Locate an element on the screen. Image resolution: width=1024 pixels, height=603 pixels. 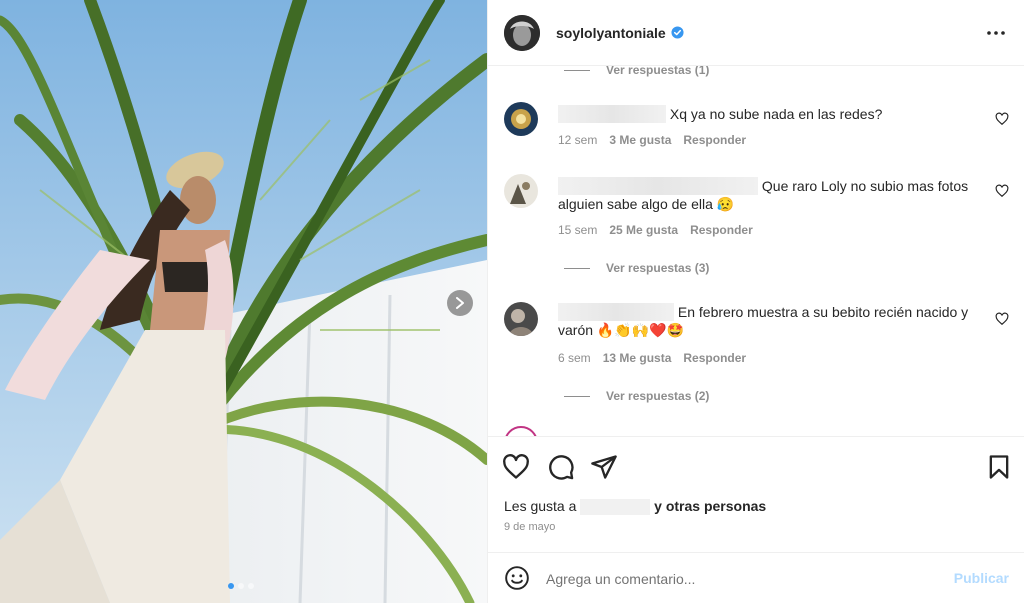
comment-meta: 6 sem 13 Me gusta Responder is located at coordinates (652, 358).